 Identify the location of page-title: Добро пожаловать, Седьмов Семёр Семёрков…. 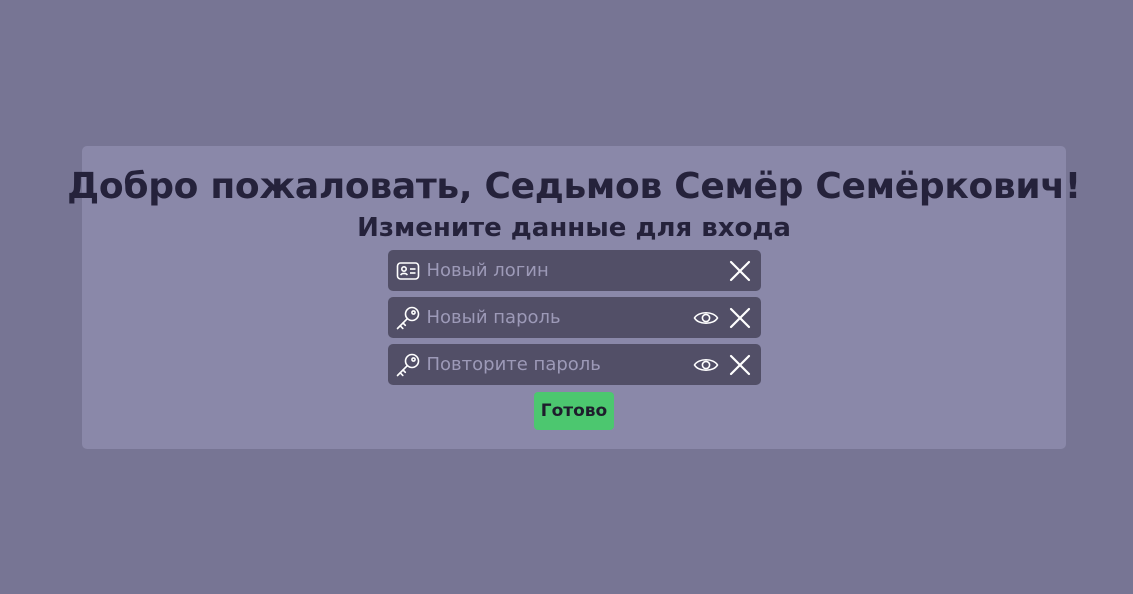
(574, 186).